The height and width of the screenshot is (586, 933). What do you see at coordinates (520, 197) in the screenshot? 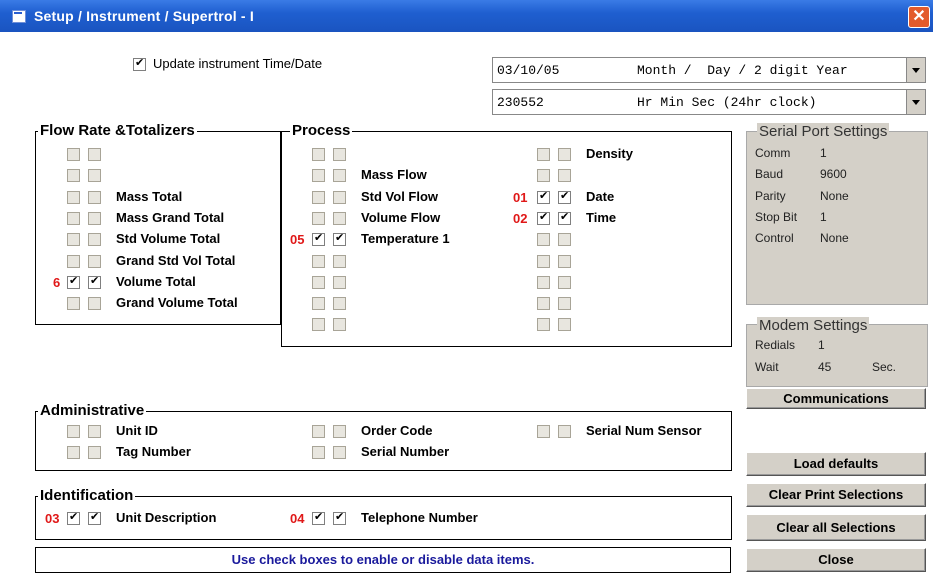
I see `item-number-marker: 01` at bounding box center [520, 197].